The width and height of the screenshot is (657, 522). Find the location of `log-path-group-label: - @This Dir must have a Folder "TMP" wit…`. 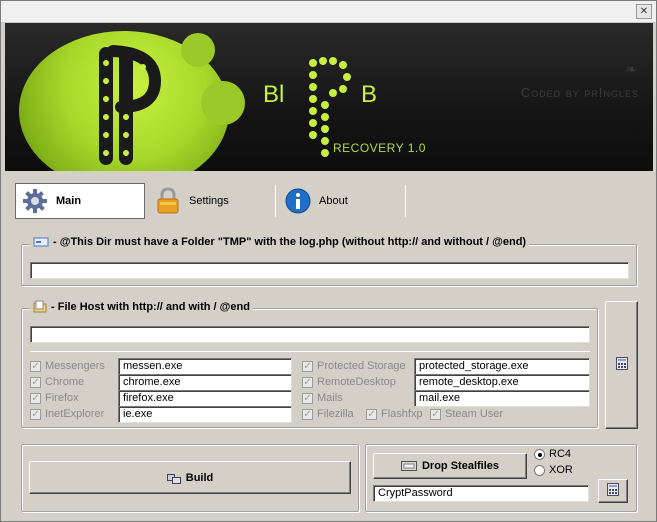

log-path-group-label: - @This Dir must have a Folder "TMP" wit… is located at coordinates (290, 242).